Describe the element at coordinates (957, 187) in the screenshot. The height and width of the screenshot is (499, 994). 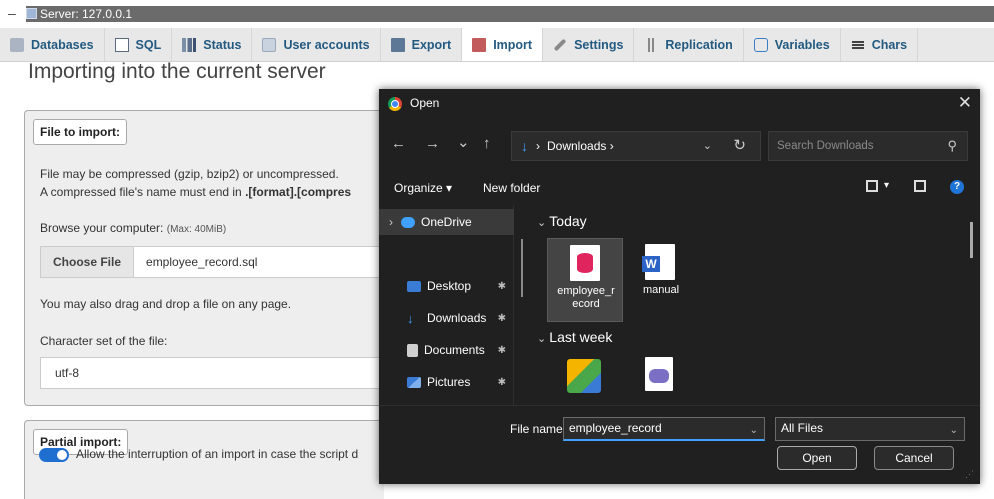
I see `help-icon: ?` at that location.